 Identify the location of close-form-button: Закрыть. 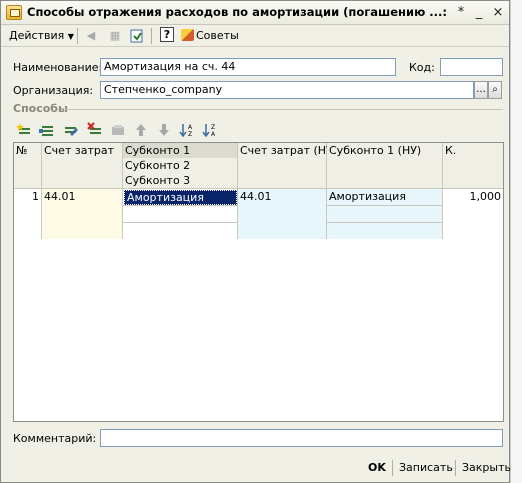
(486, 468).